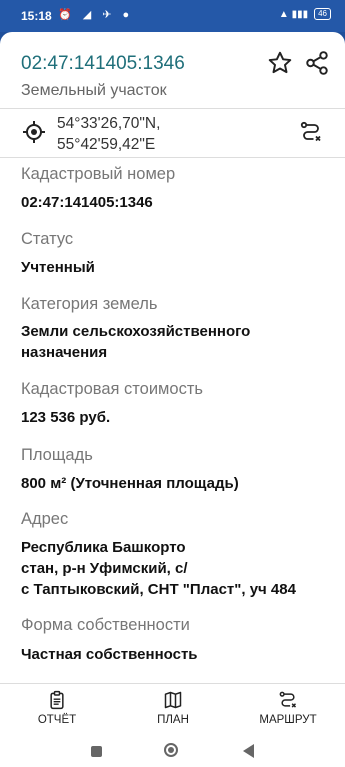  I want to click on field-value-status: Учтенный, so click(58, 267).